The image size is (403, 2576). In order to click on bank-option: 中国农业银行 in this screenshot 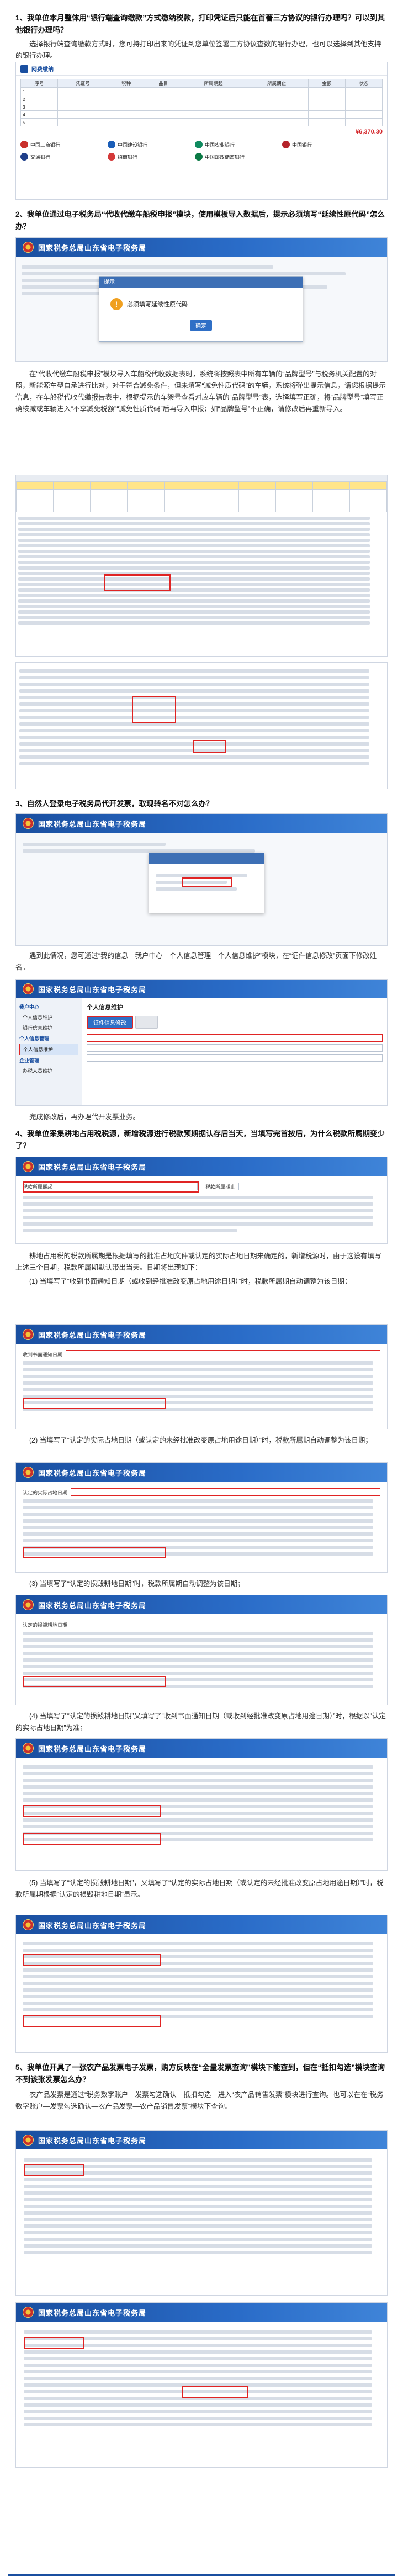, I will do `click(233, 144)`.